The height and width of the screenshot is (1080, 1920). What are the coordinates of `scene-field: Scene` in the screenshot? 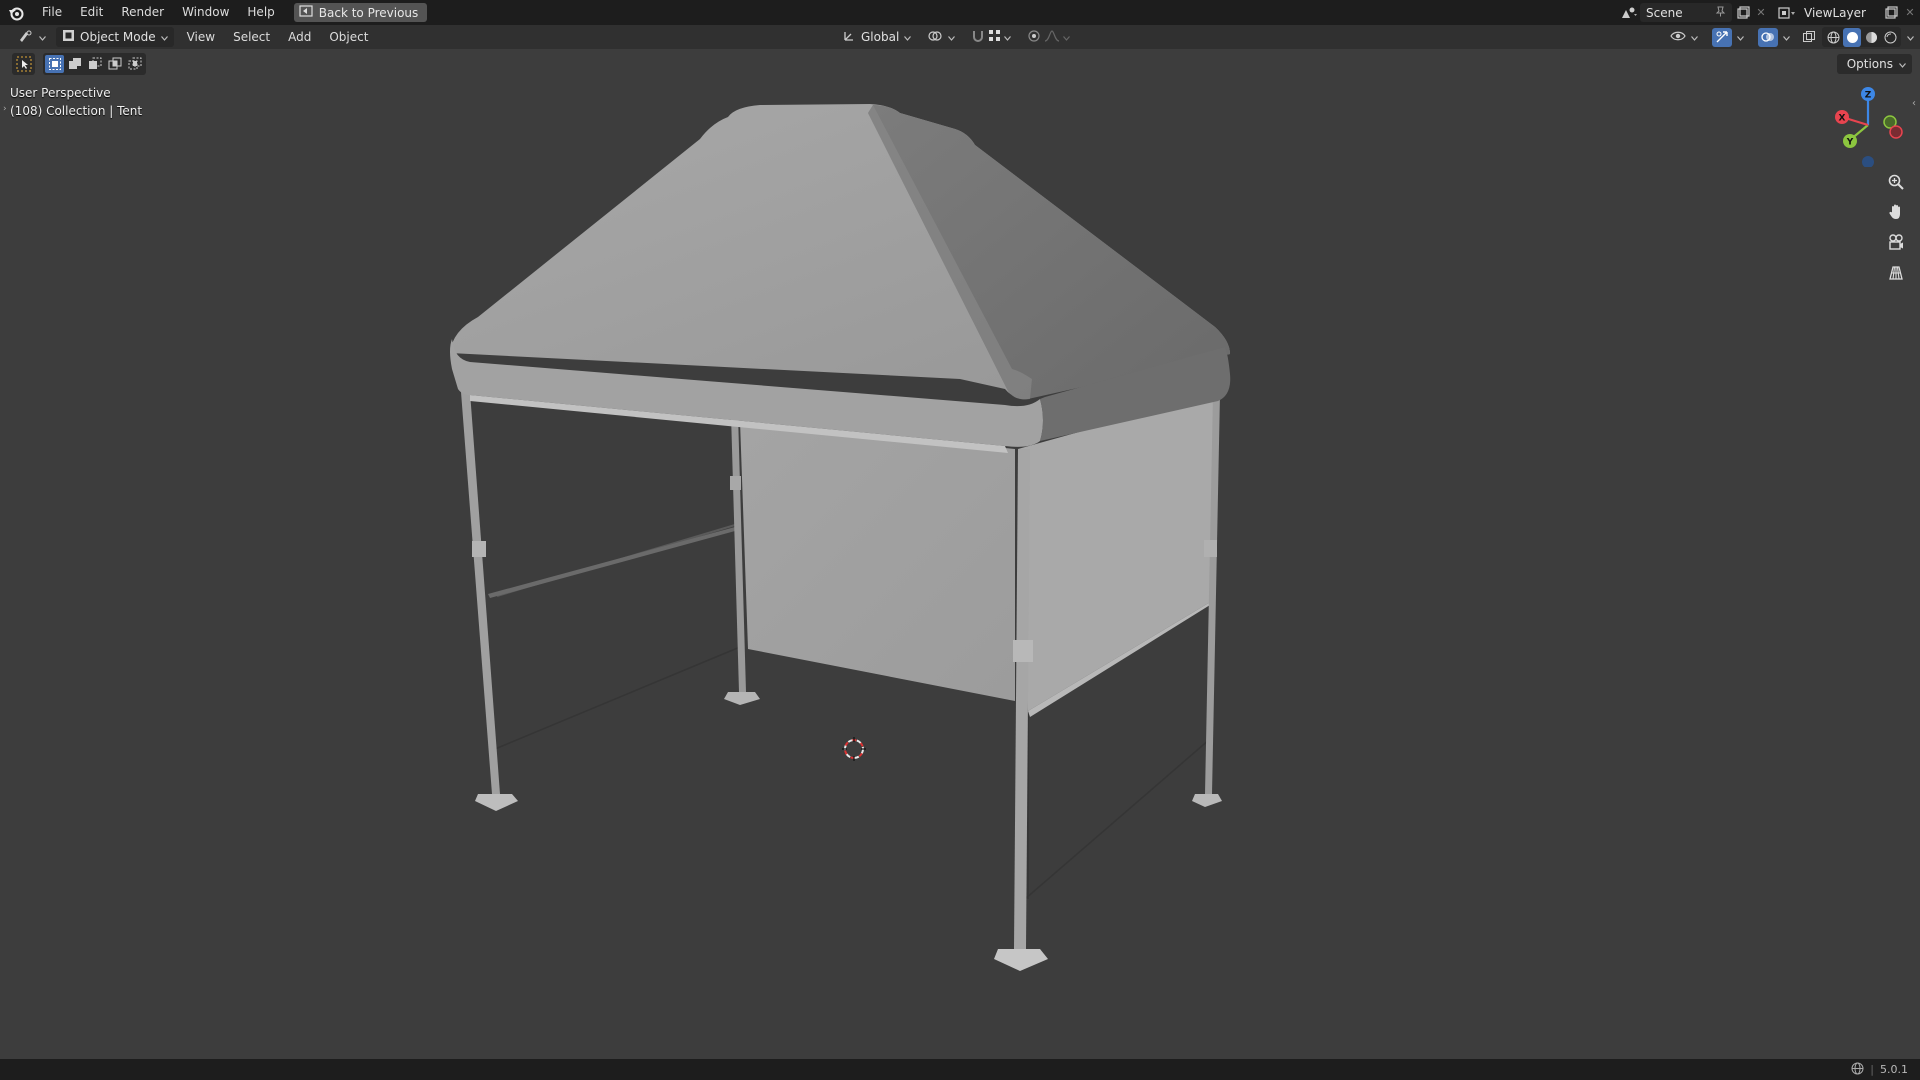 It's located at (1686, 12).